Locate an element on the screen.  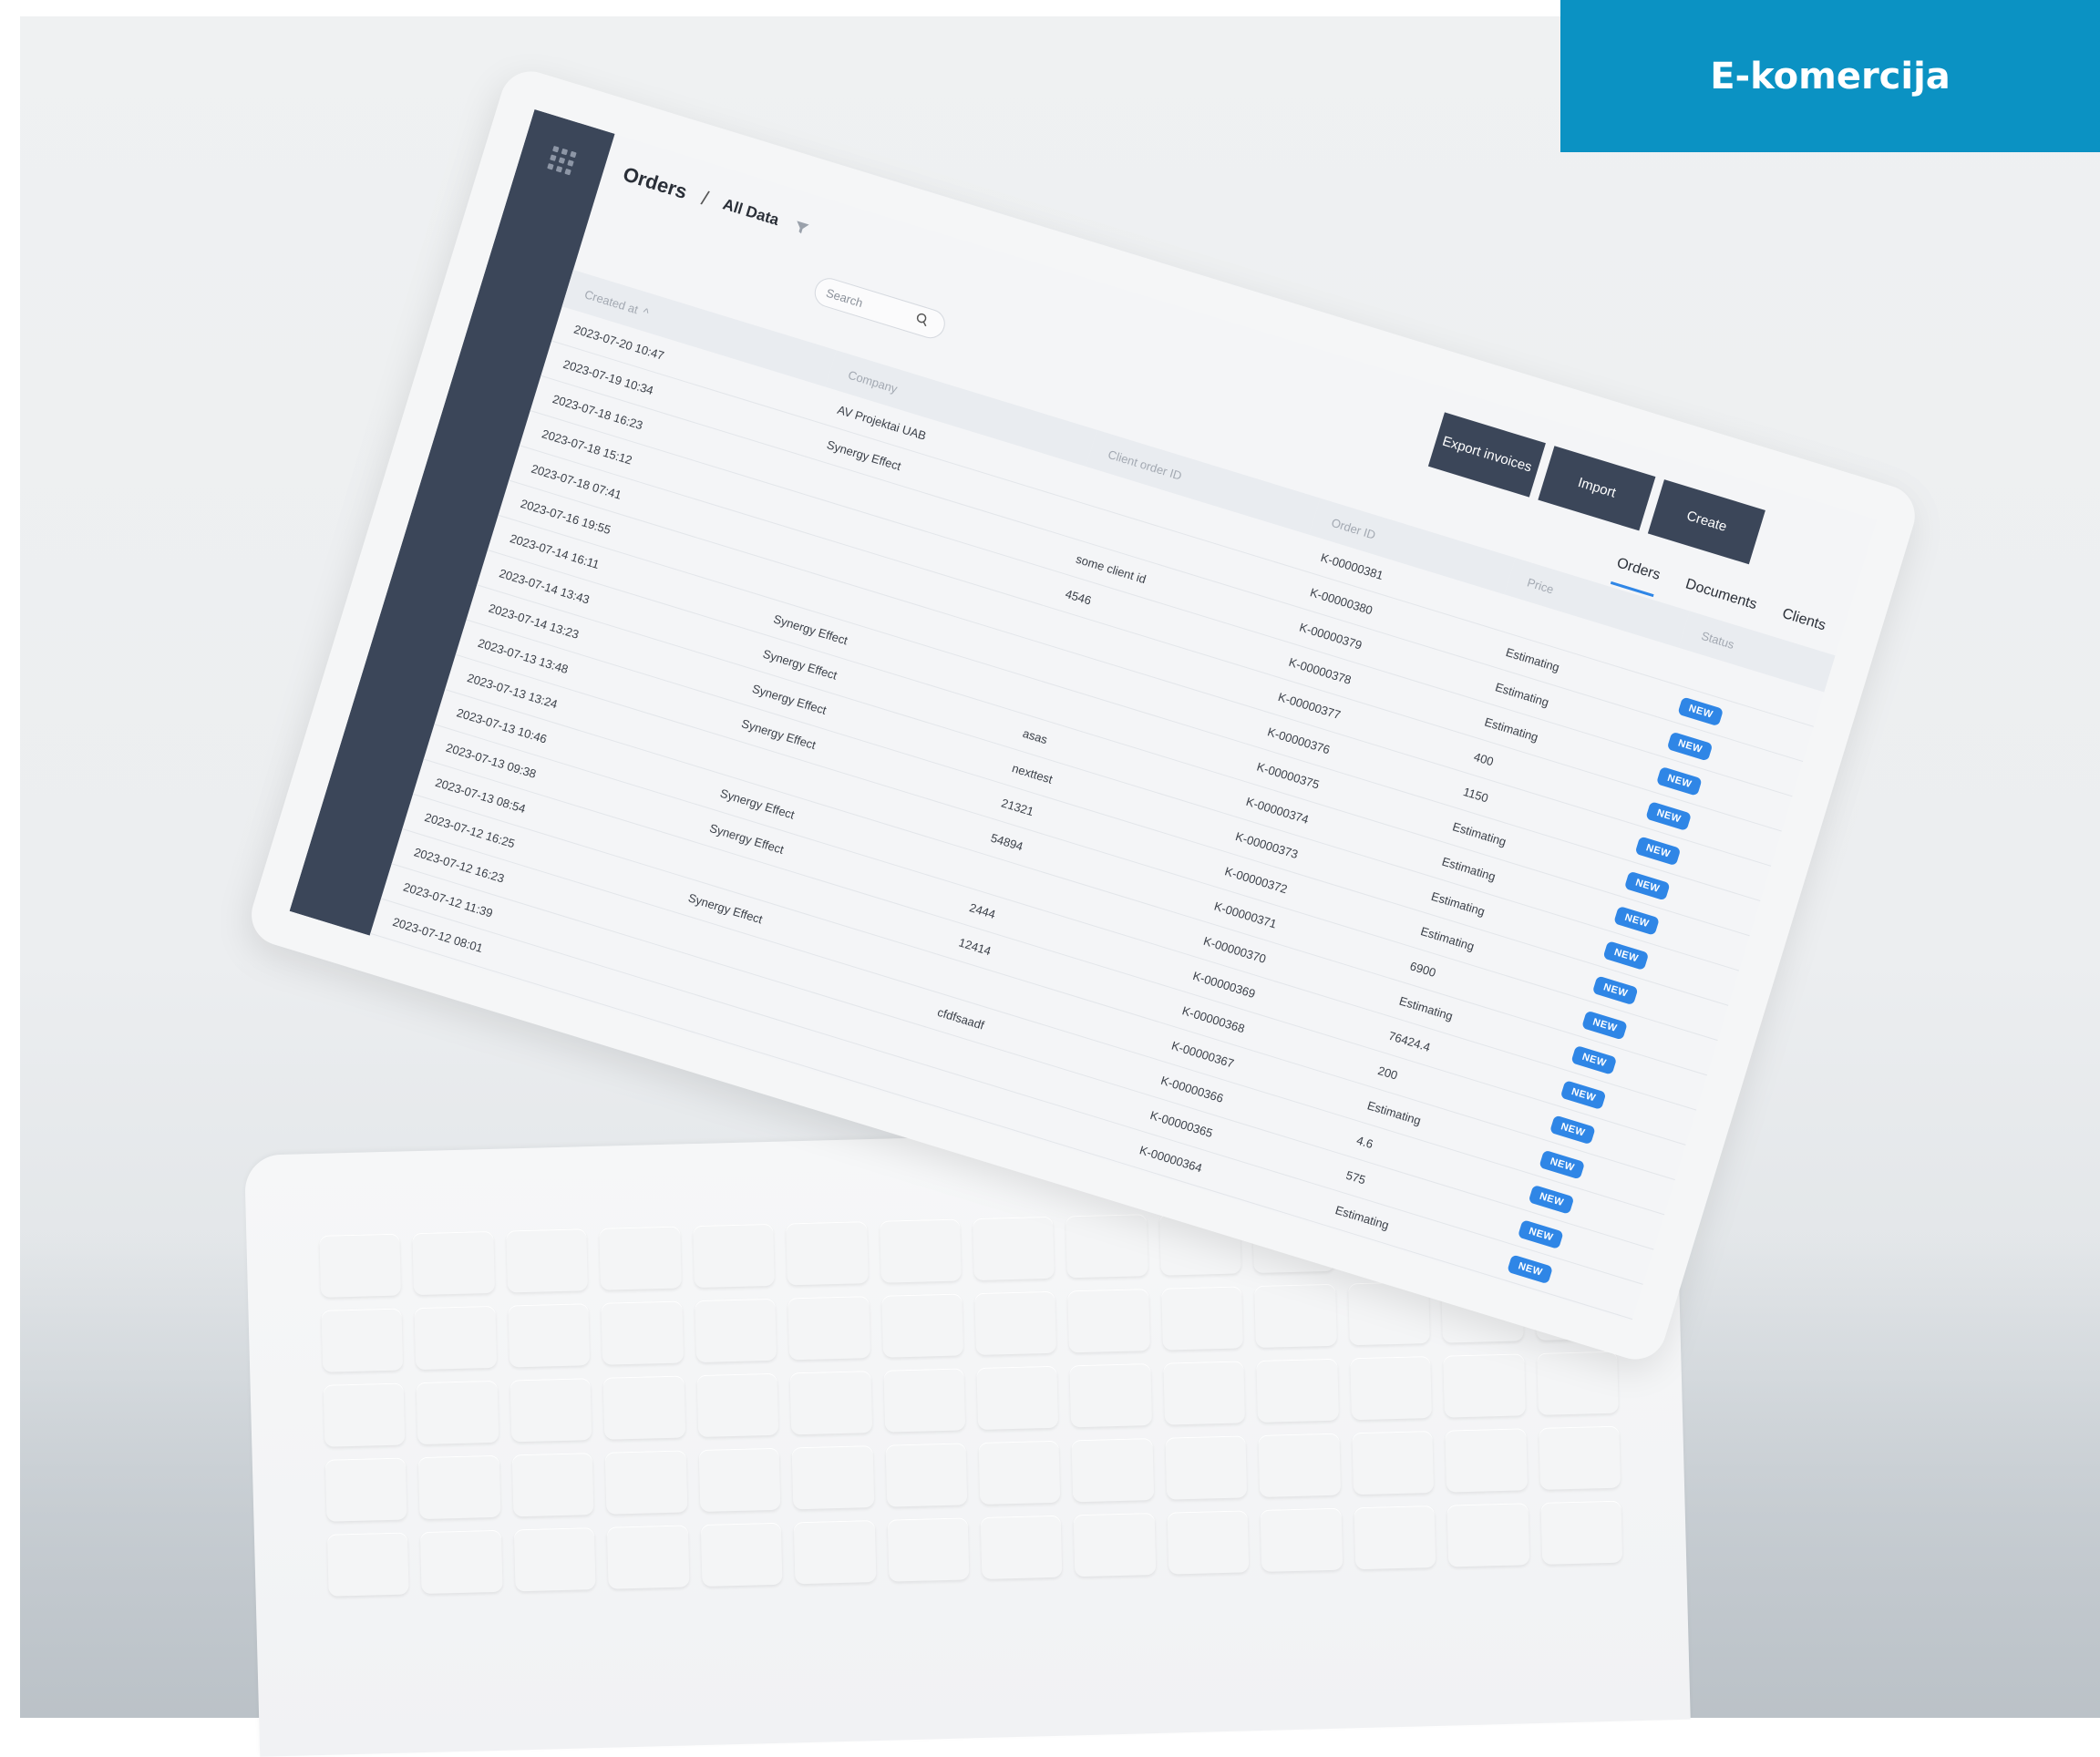
brand-label: E-komercija is located at coordinates (1831, 76).